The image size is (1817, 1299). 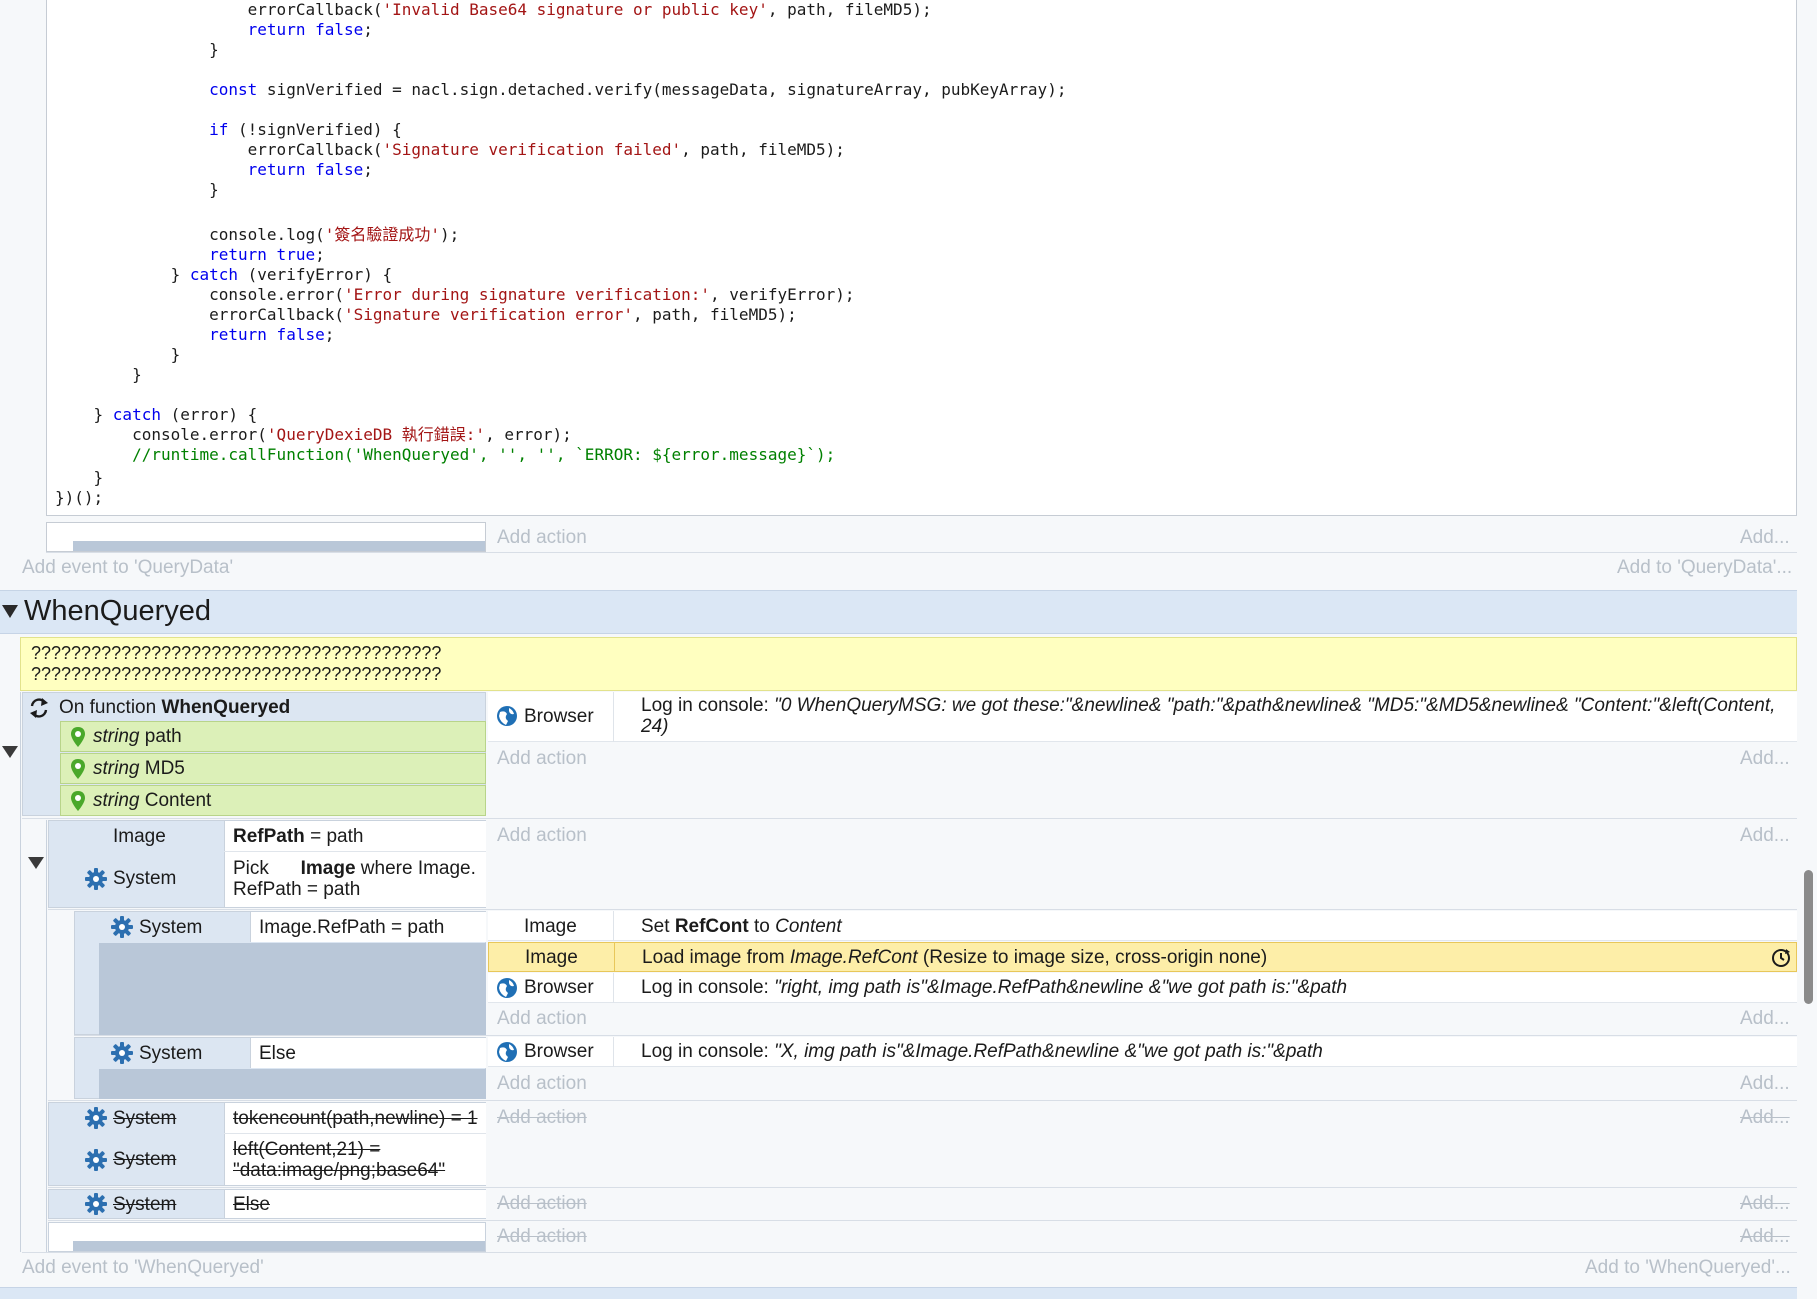 What do you see at coordinates (849, 9) in the screenshot?
I see `code-token: , path, fileMD5);` at bounding box center [849, 9].